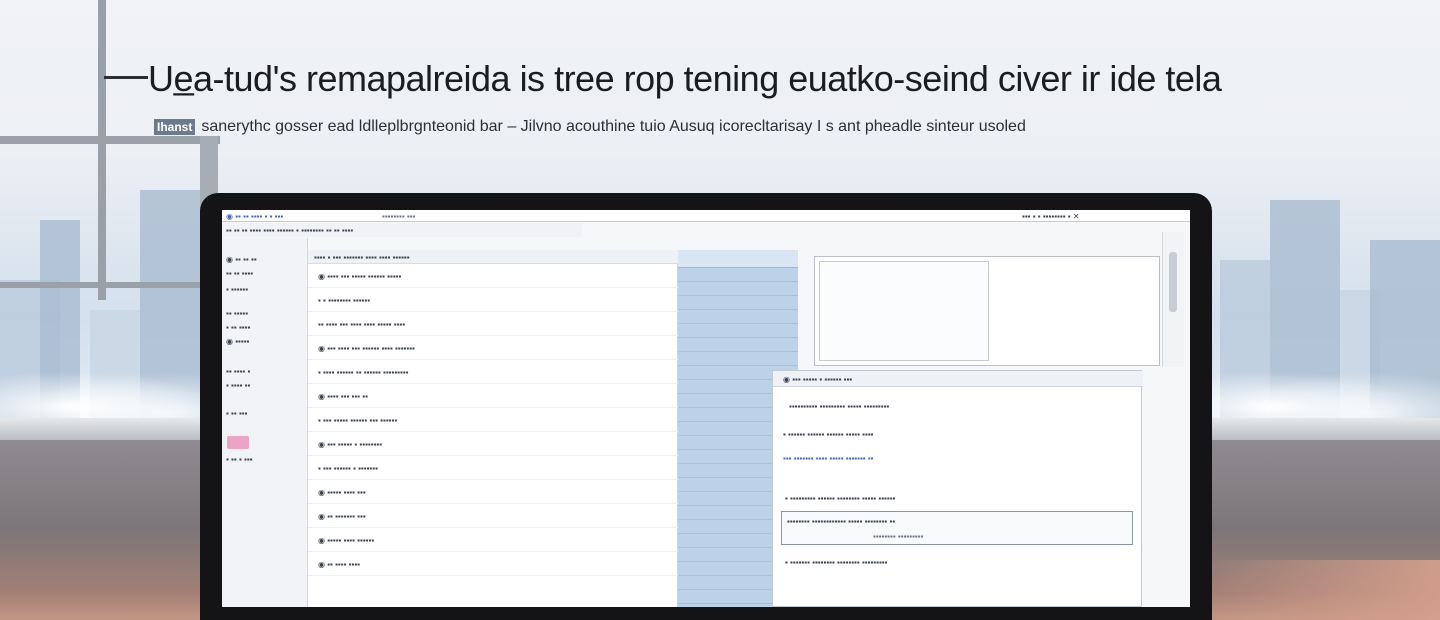  Describe the element at coordinates (175, 127) in the screenshot. I see `subline-tag: Ihanst` at that location.